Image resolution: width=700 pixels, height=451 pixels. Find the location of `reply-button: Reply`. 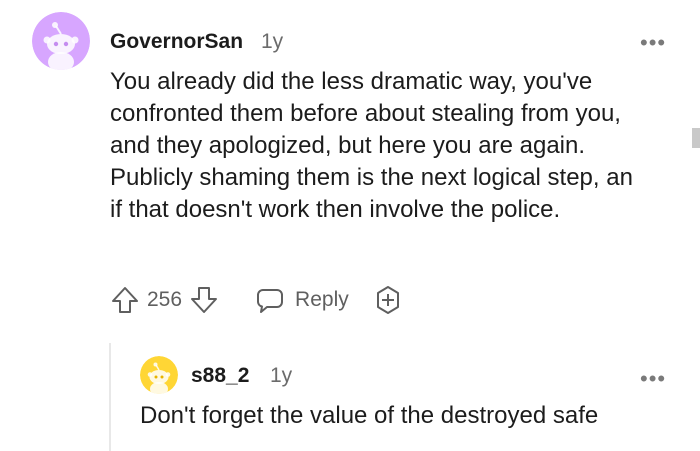

reply-button: Reply is located at coordinates (302, 300).